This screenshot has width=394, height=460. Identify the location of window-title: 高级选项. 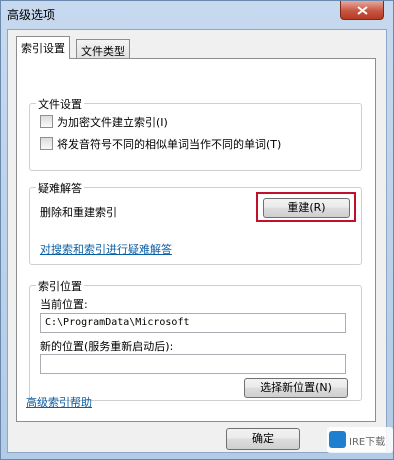
(31, 15).